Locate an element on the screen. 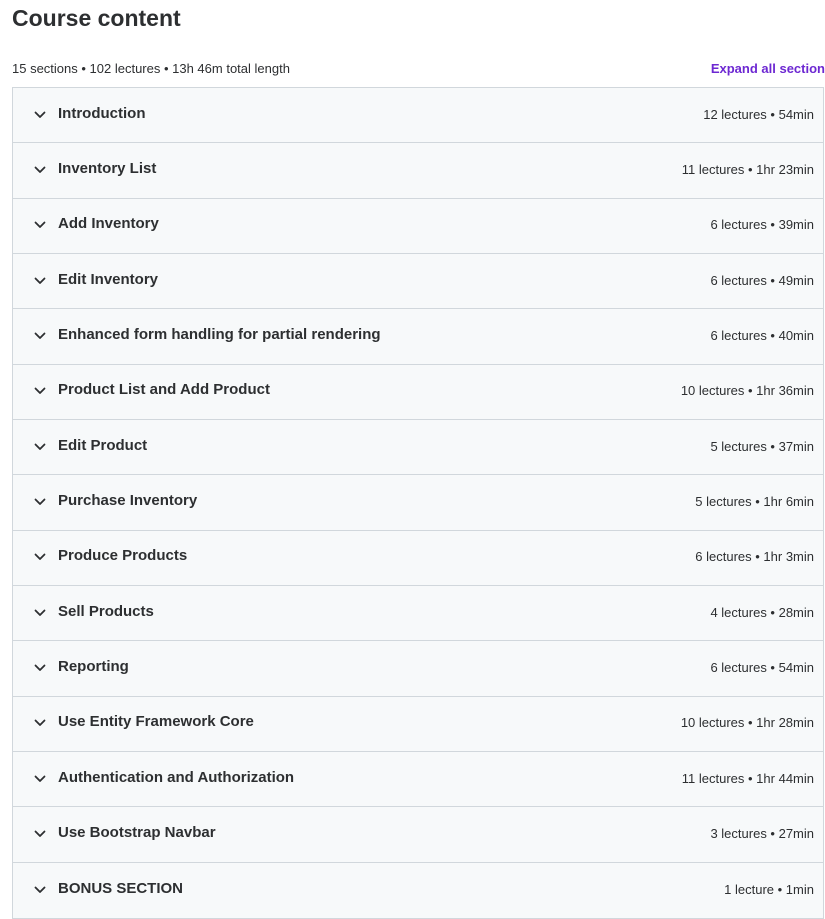  section-row: Produce Products 6 lectures • 1hr 3min is located at coordinates (418, 558).